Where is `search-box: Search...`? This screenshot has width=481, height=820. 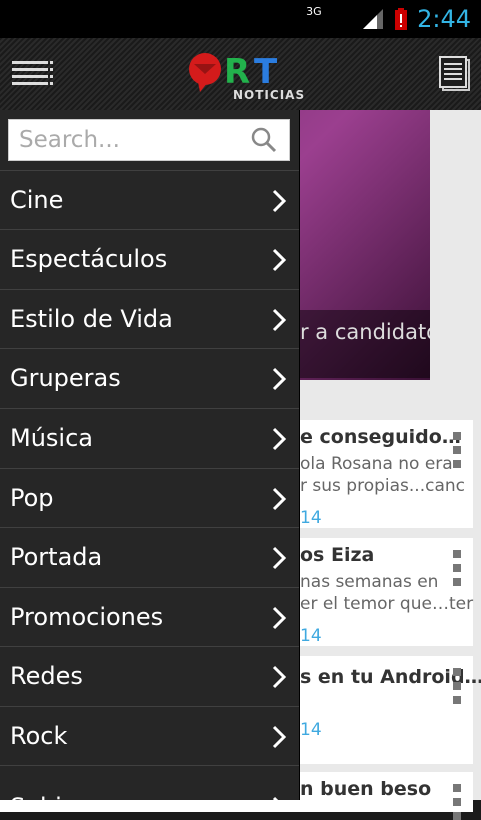
search-box: Search... is located at coordinates (149, 140).